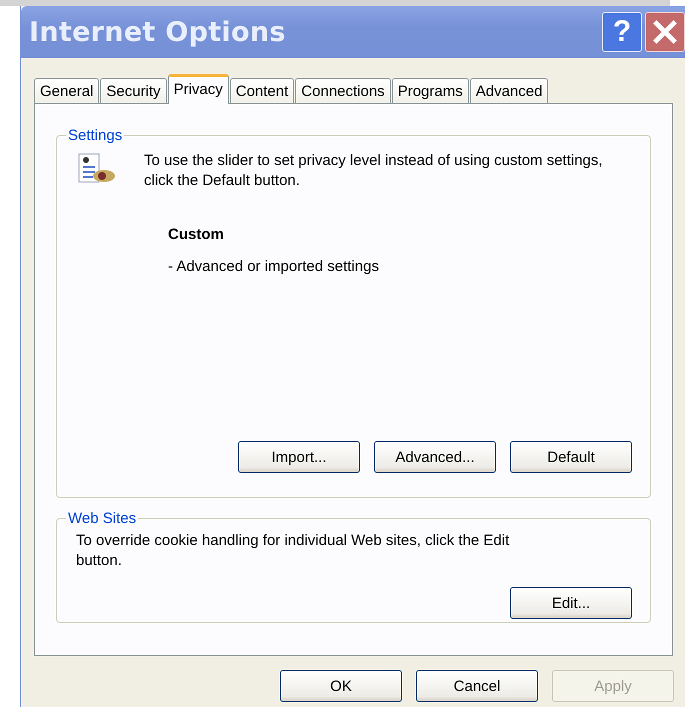  What do you see at coordinates (274, 266) in the screenshot?
I see `level-description: - Advanced or imported settings` at bounding box center [274, 266].